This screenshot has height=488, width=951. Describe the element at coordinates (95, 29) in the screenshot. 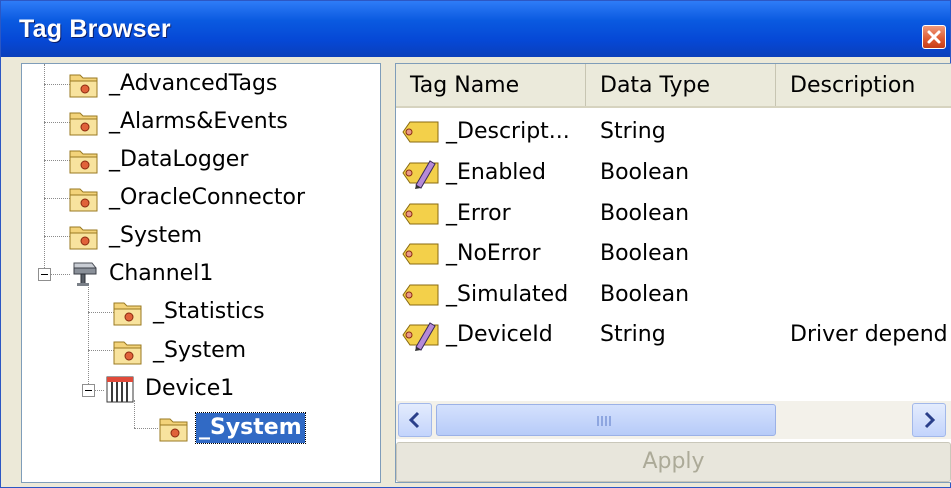

I see `window-title: Tag Browser` at that location.